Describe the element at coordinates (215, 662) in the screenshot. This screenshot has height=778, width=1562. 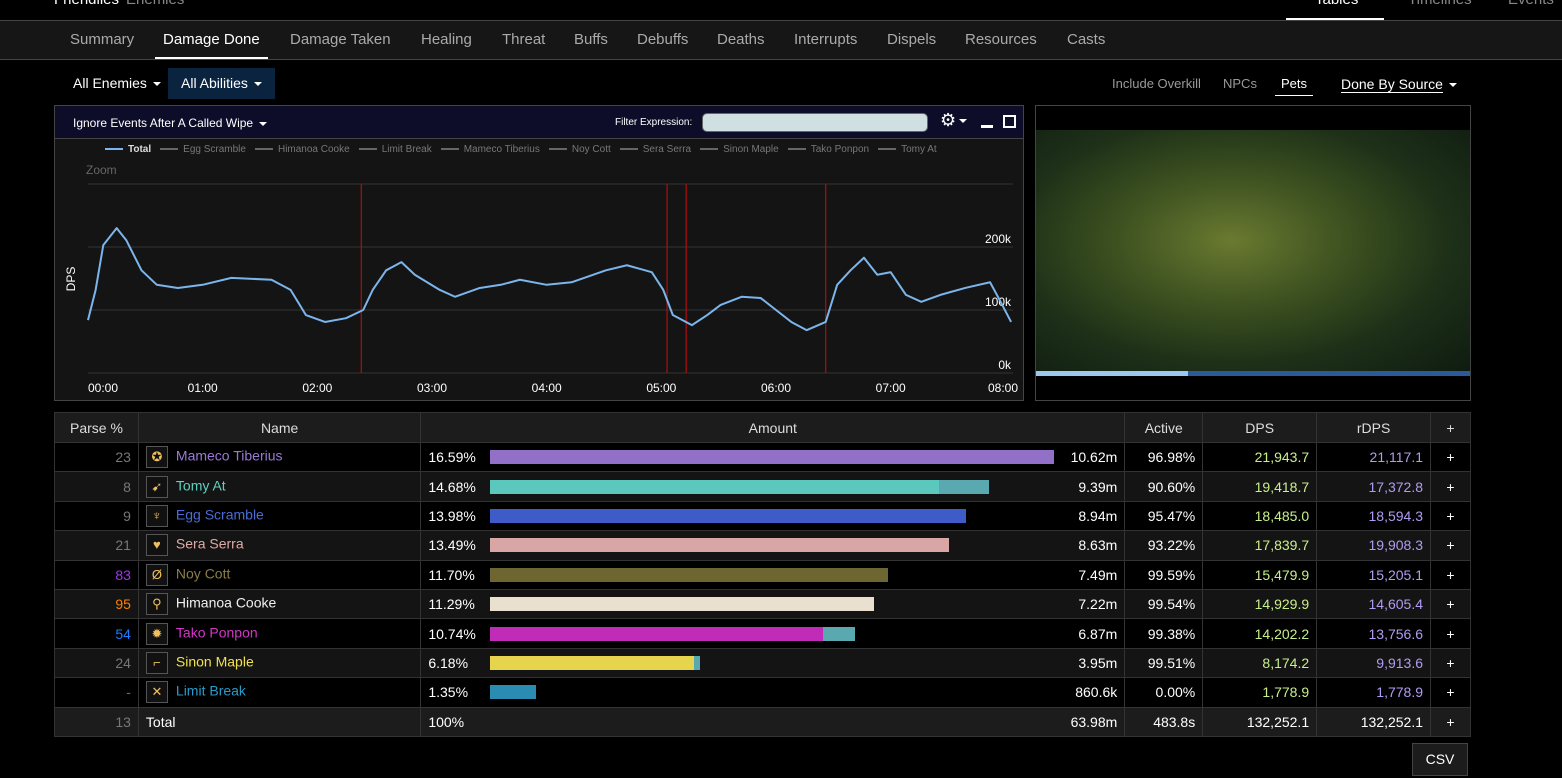
I see `player-name: Sinon Maple` at that location.